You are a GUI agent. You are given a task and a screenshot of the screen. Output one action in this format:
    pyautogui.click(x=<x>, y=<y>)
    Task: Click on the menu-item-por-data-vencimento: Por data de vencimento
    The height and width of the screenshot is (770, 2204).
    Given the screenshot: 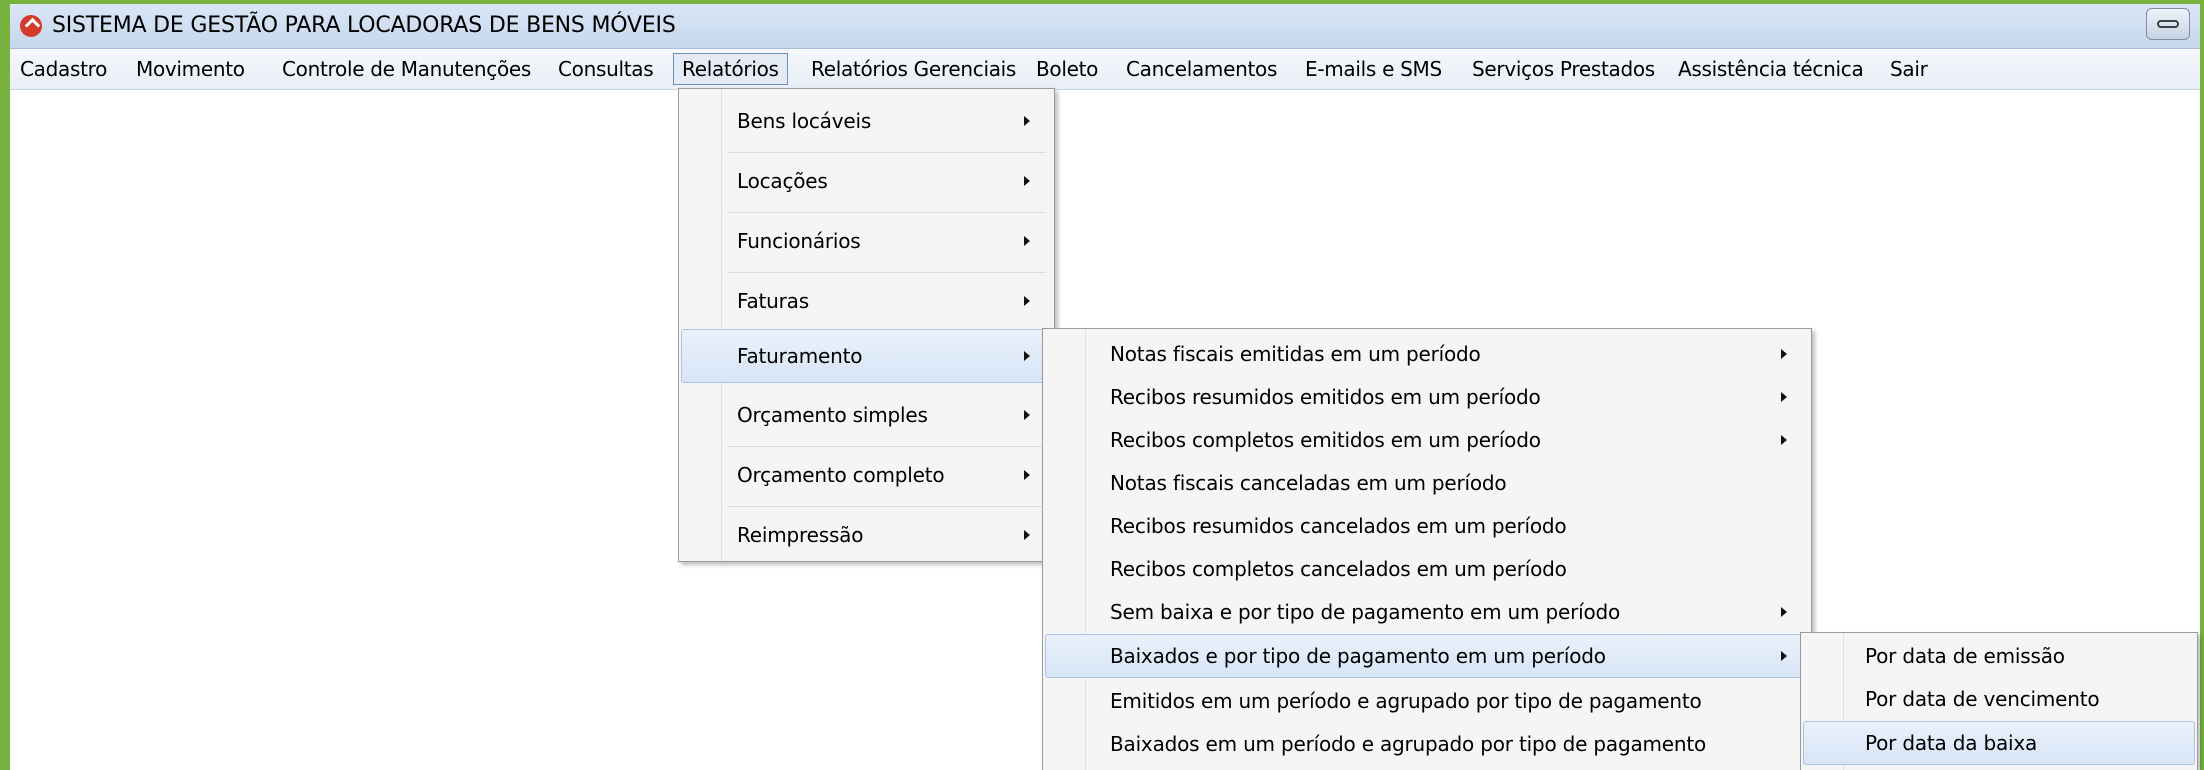 What is the action you would take?
    pyautogui.click(x=1999, y=699)
    